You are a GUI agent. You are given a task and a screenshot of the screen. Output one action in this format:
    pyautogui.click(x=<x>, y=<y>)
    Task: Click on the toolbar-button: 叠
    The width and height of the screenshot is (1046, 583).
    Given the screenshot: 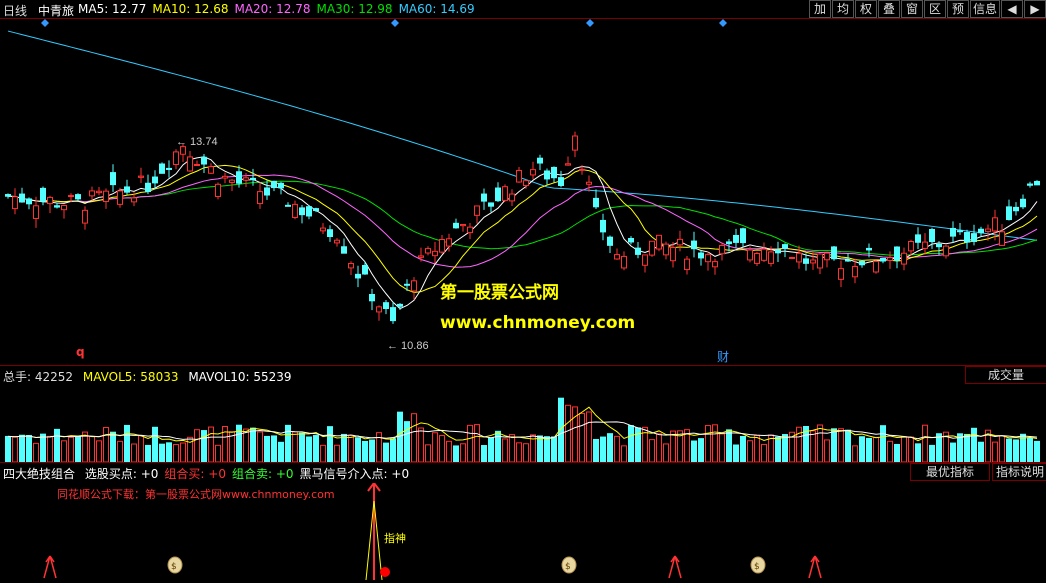 What is the action you would take?
    pyautogui.click(x=888, y=9)
    